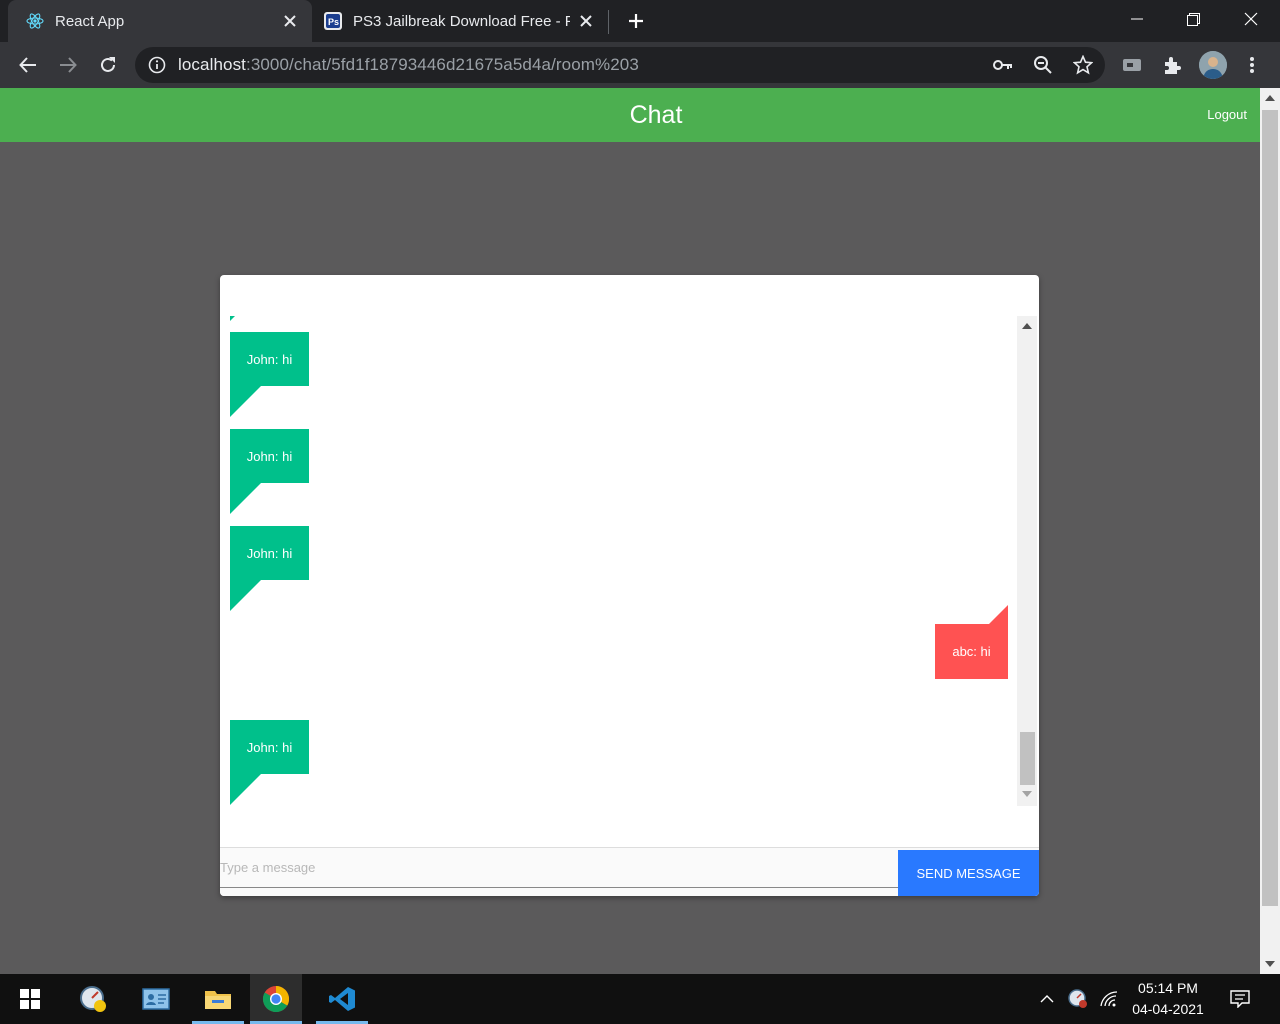 This screenshot has width=1280, height=1024. What do you see at coordinates (1047, 999) in the screenshot?
I see `chevron-up-icon` at bounding box center [1047, 999].